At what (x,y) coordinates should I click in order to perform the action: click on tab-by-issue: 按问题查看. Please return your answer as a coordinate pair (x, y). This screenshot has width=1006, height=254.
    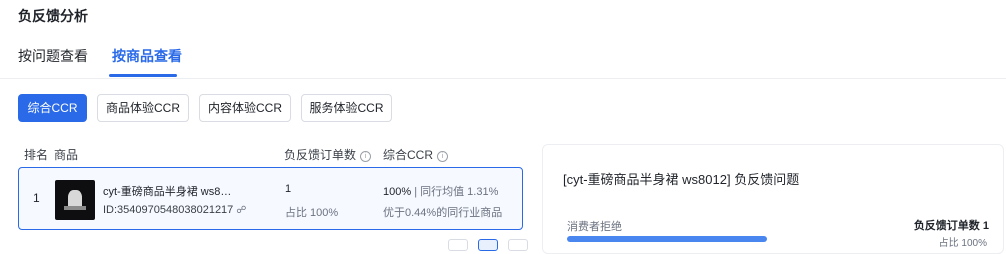
    Looking at the image, I should click on (53, 56).